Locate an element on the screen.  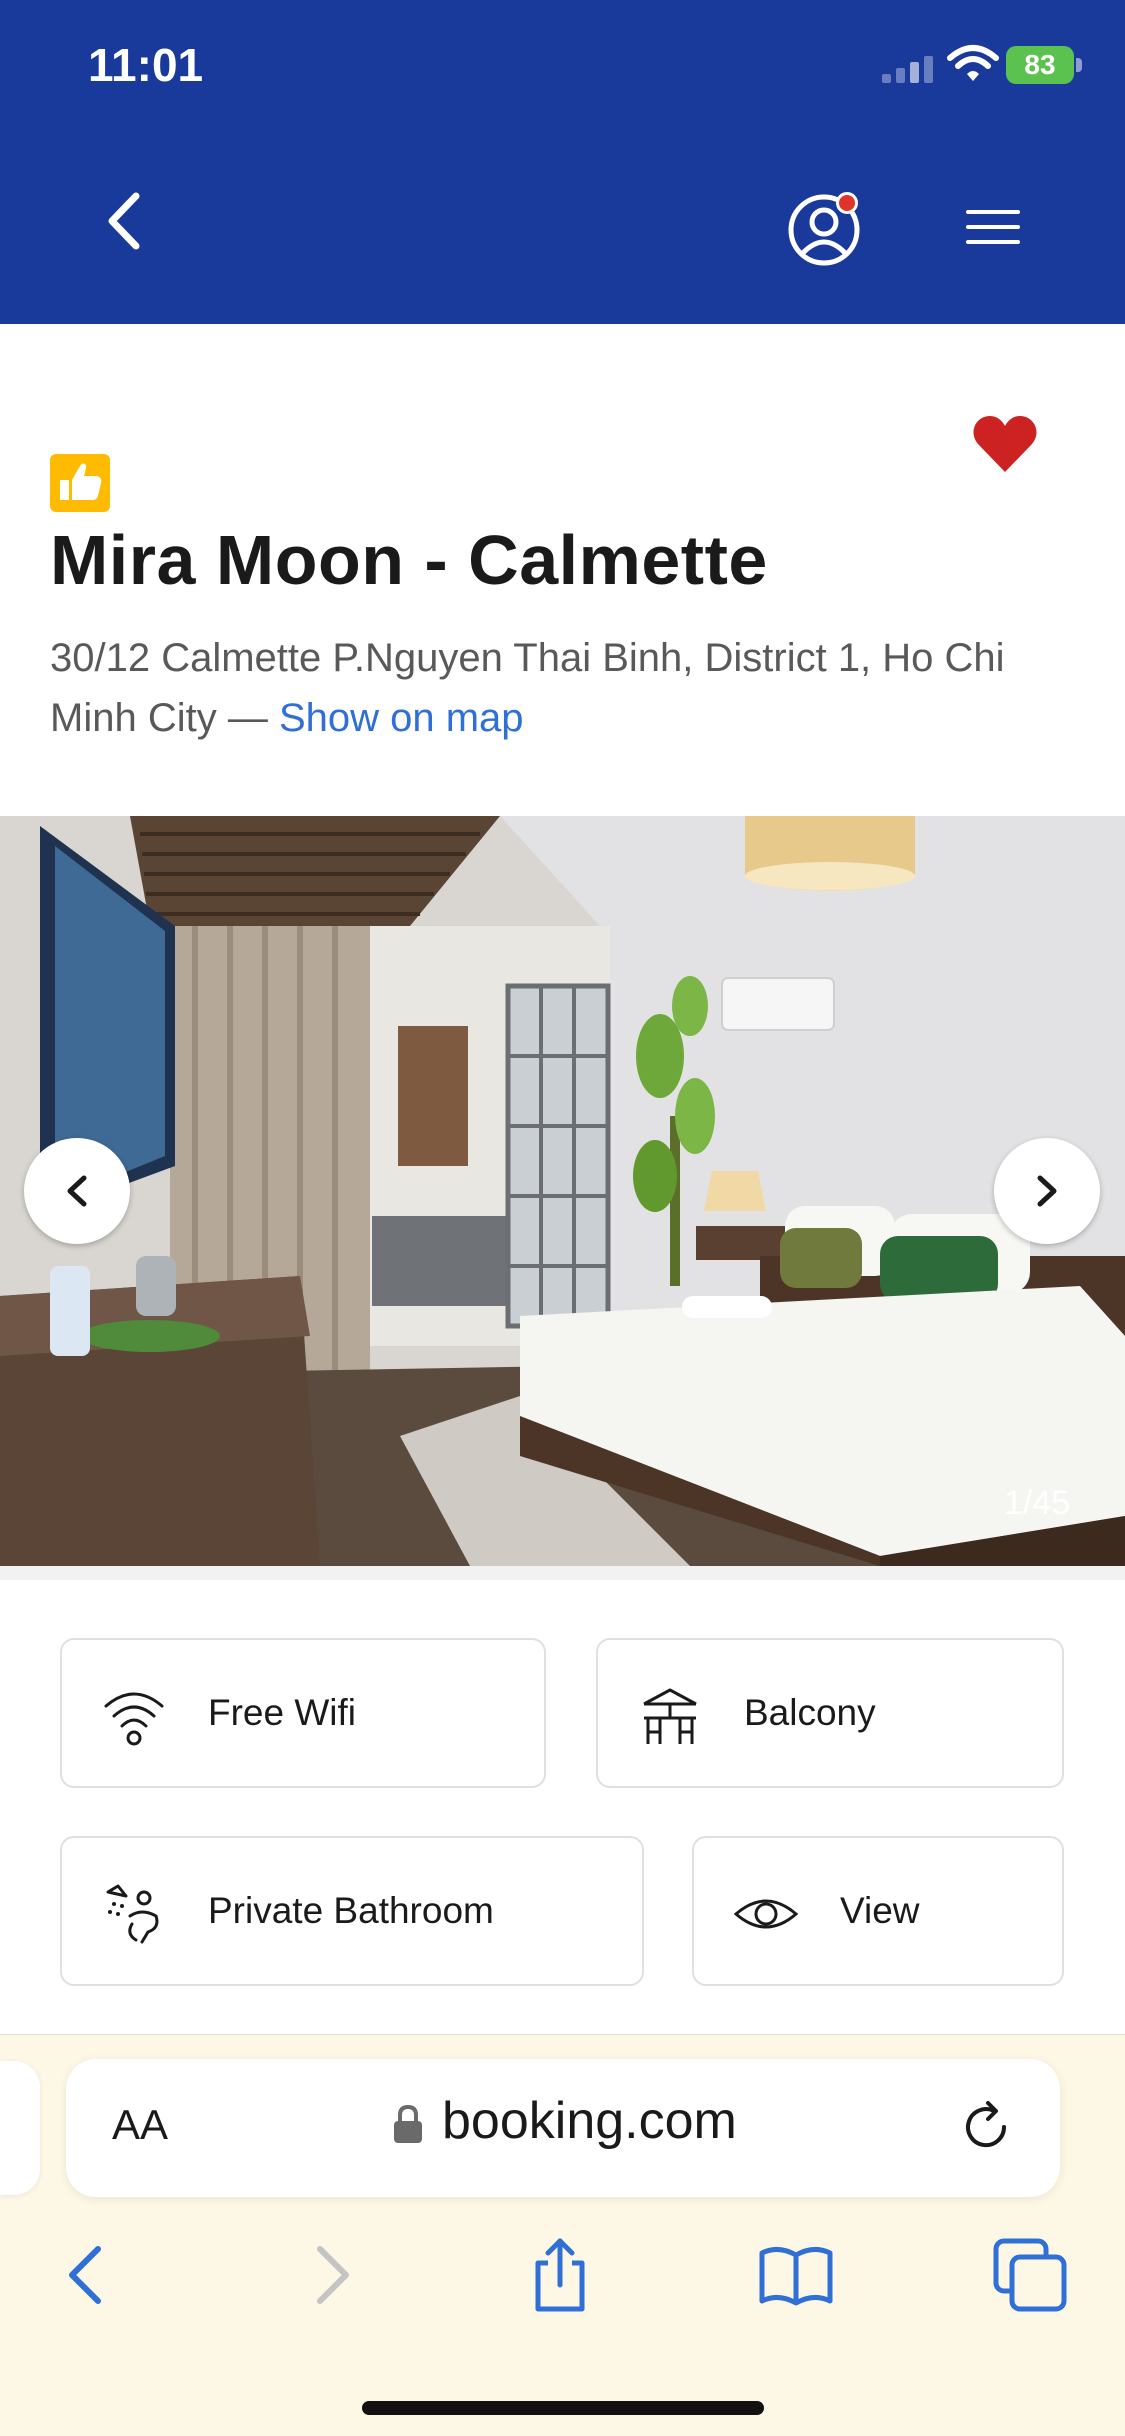
facility-label: Private Bathroom is located at coordinates (351, 1910).